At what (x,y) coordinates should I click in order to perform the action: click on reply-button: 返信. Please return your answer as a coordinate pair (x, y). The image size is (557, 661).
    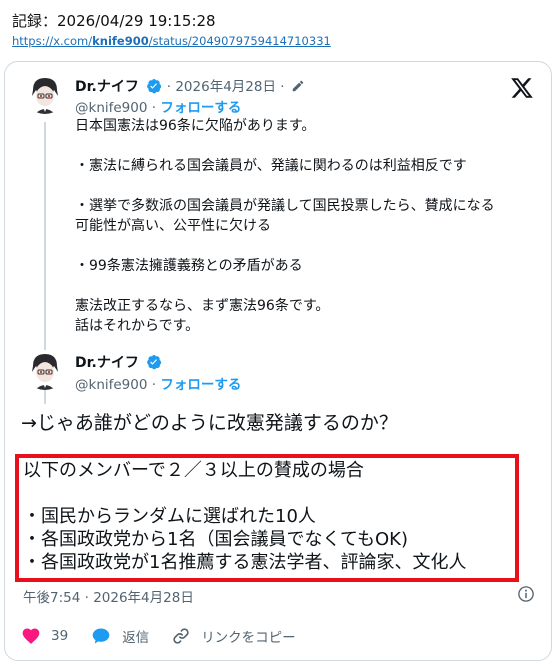
    Looking at the image, I should click on (119, 636).